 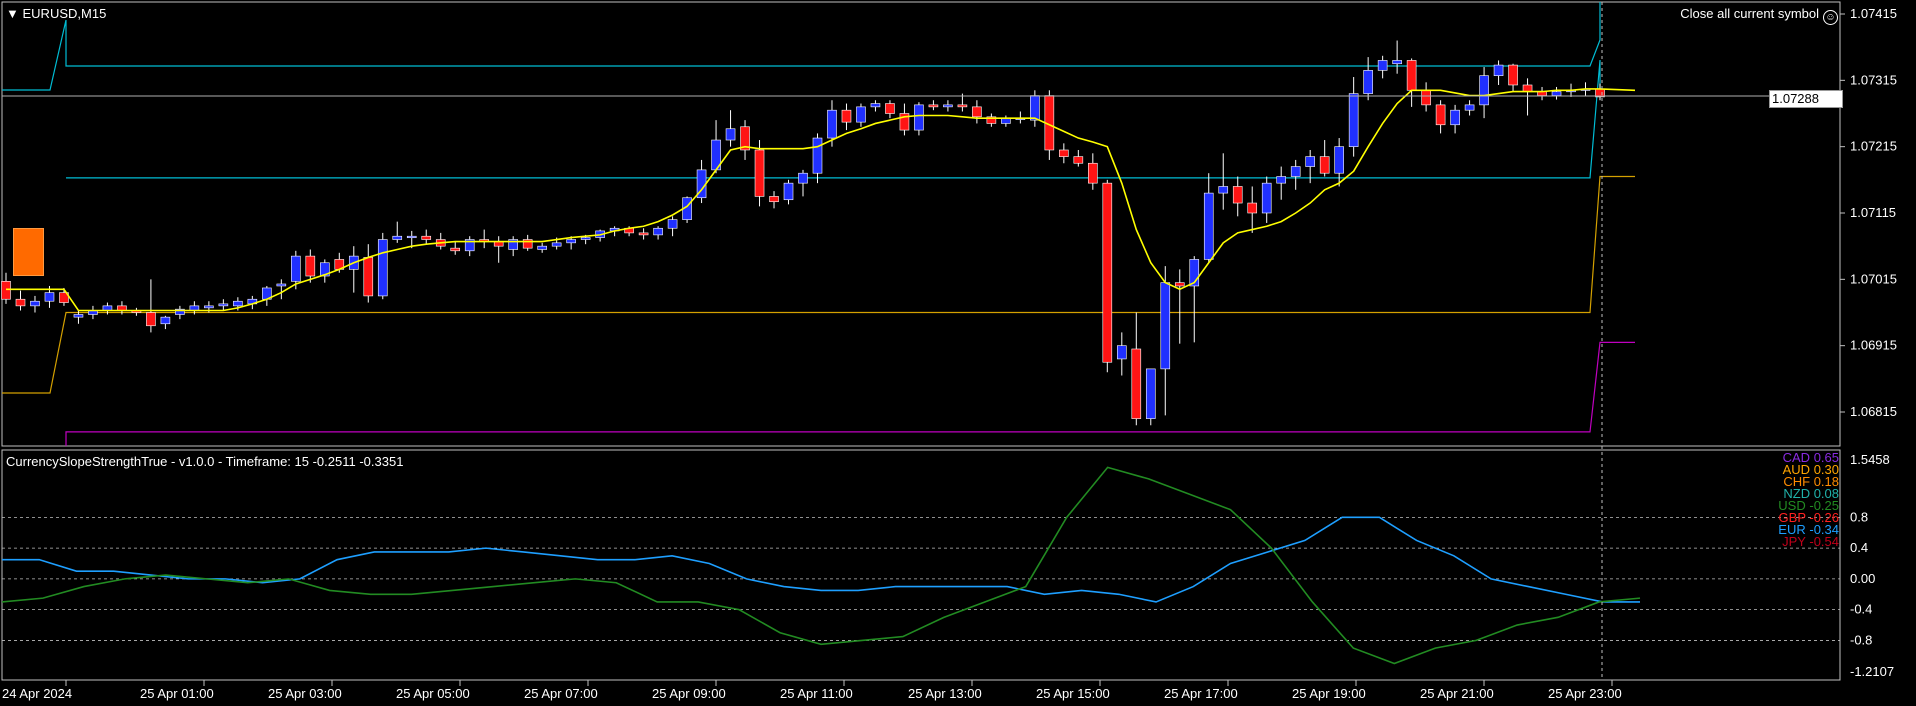 What do you see at coordinates (1873, 79) in the screenshot?
I see `price-tick-label: 1.07315` at bounding box center [1873, 79].